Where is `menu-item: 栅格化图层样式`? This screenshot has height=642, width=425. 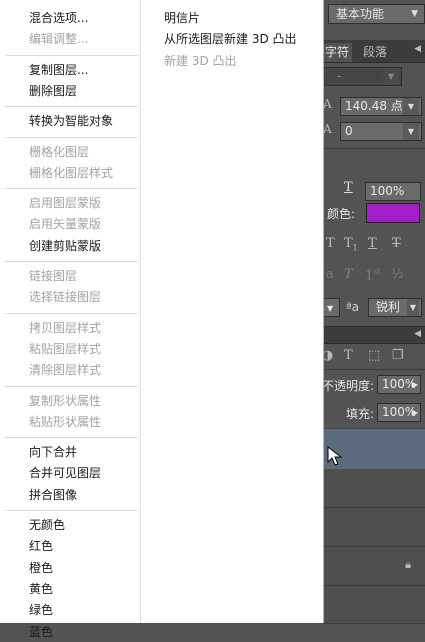 menu-item: 栅格化图层样式 is located at coordinates (71, 172).